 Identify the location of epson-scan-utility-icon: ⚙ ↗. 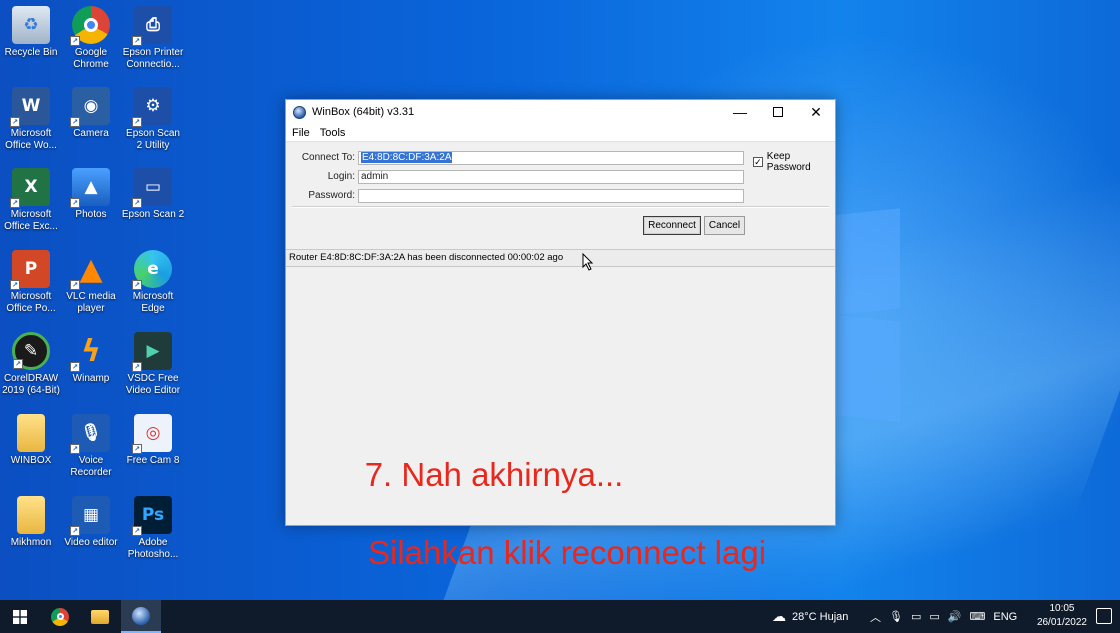
(152, 107).